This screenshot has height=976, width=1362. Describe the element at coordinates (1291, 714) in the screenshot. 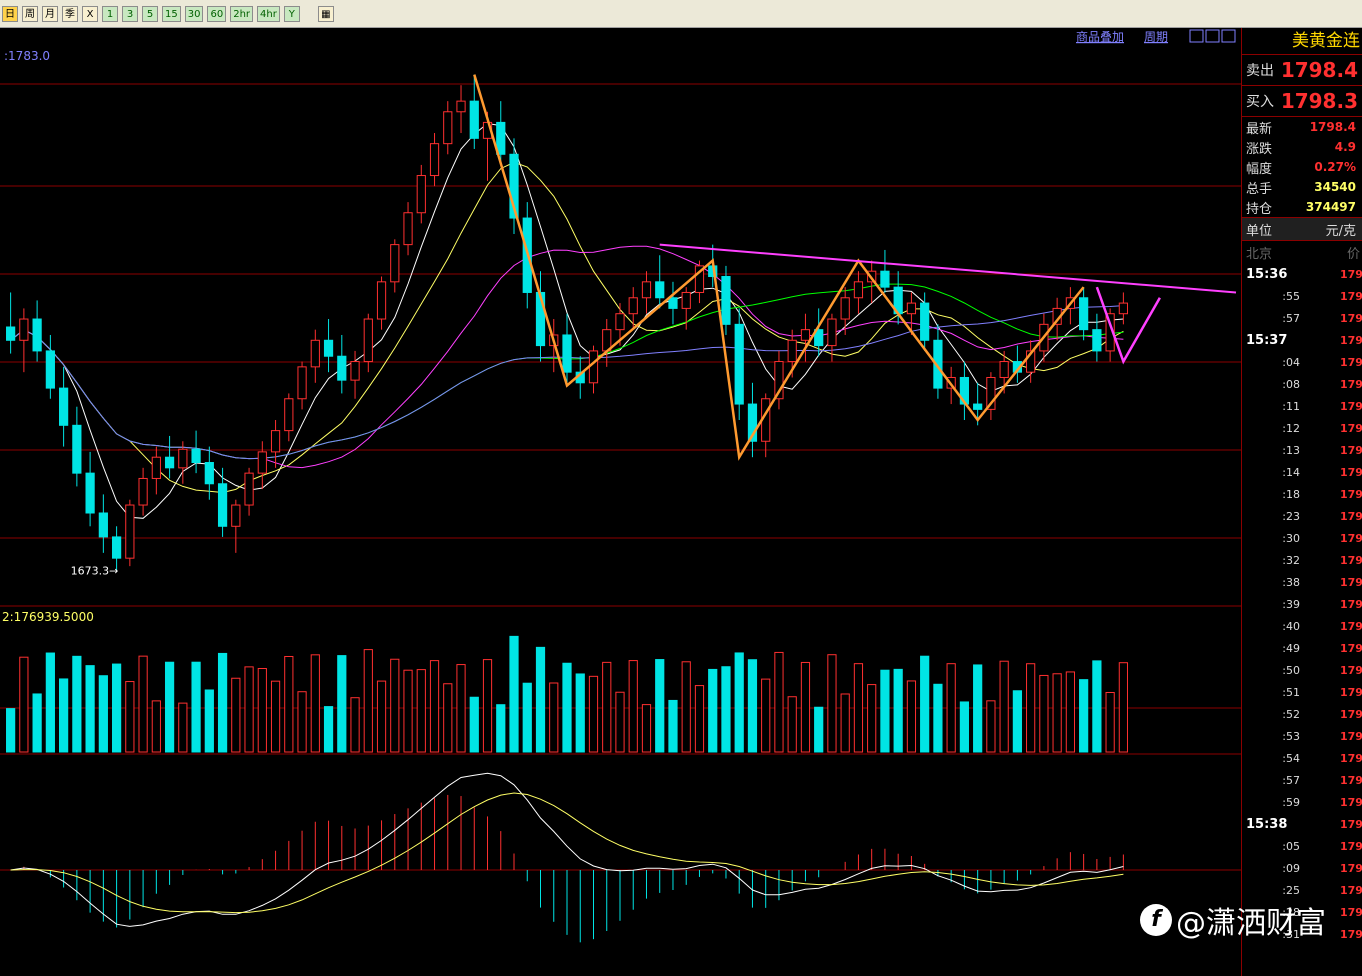

I see `tick-time: :52` at that location.